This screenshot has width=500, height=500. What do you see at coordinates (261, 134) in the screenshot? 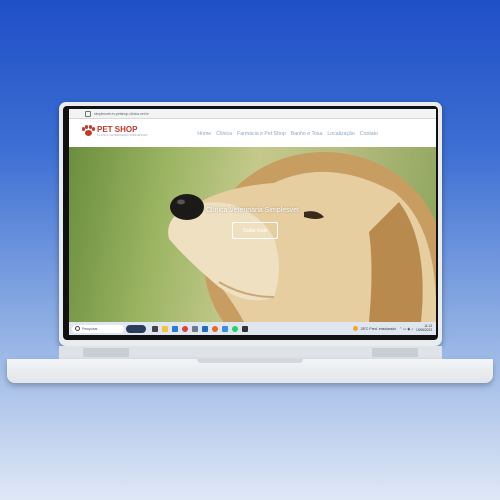
I see `nav-farmacia: Farmácia e Pet Shop` at bounding box center [261, 134].